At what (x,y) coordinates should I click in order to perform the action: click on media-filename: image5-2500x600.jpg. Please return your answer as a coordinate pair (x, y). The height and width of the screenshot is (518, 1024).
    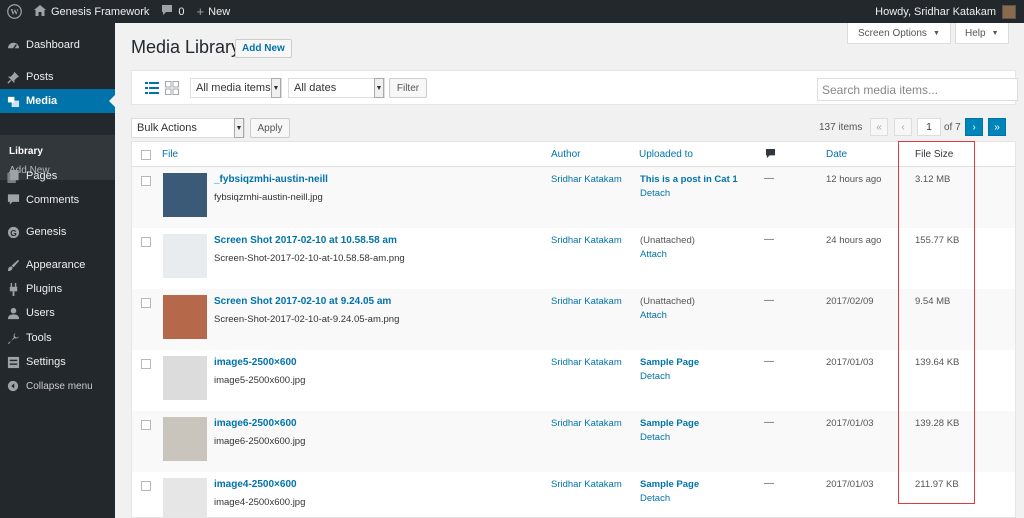
    Looking at the image, I should click on (260, 380).